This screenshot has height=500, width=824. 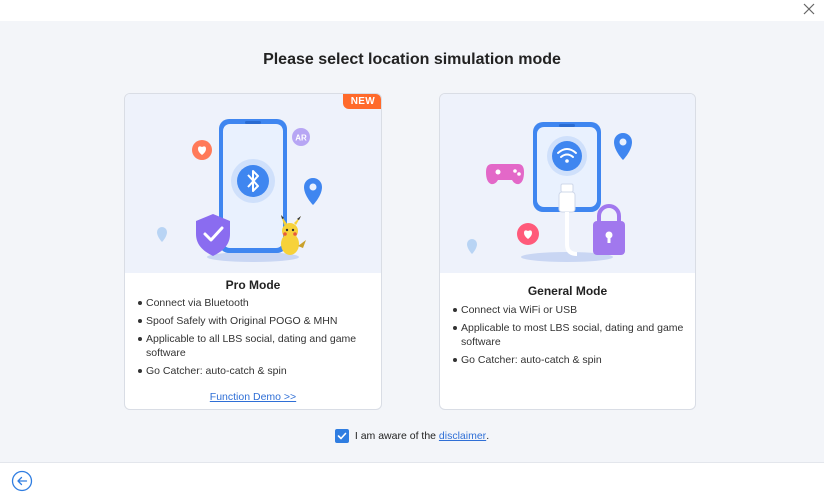 What do you see at coordinates (567, 291) in the screenshot?
I see `general-mode-title: General Mode` at bounding box center [567, 291].